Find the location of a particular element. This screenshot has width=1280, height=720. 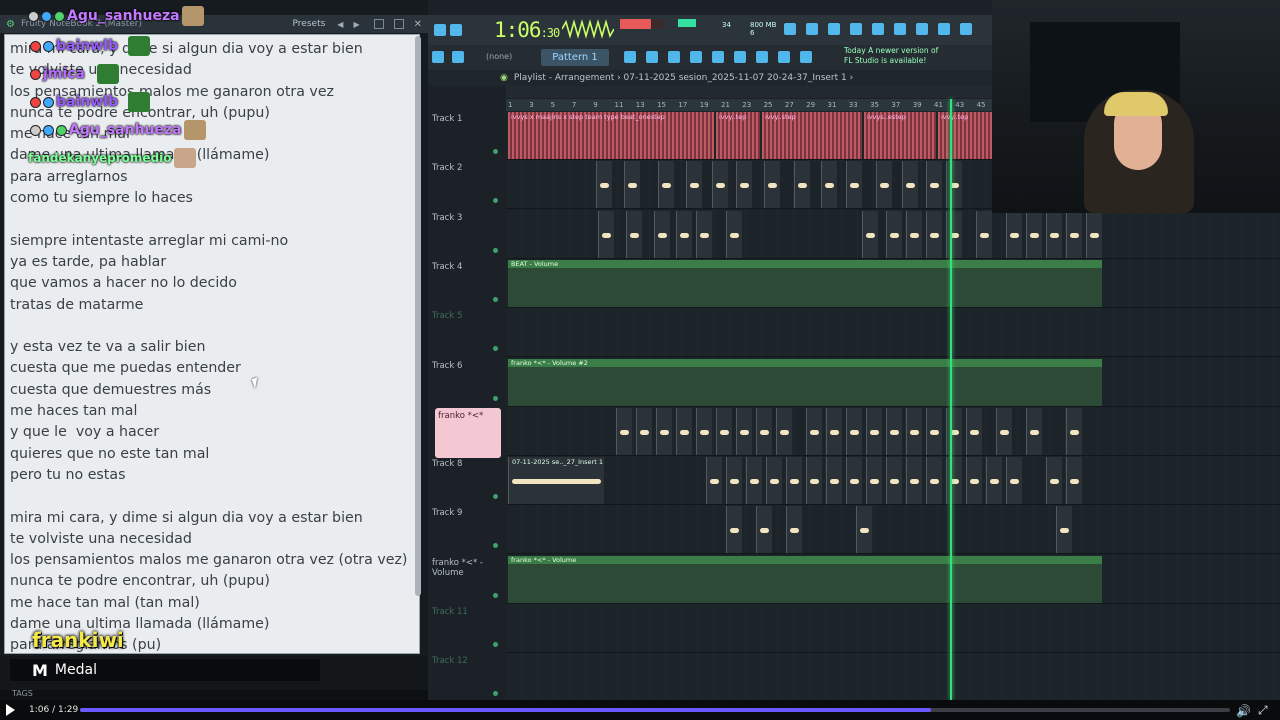

playlist-icon is located at coordinates (630, 57).